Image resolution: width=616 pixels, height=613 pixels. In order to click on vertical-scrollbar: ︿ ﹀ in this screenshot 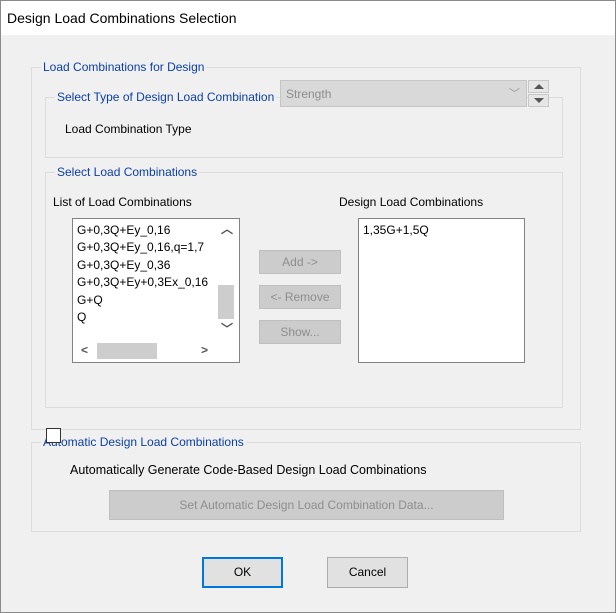, I will do `click(226, 279)`.